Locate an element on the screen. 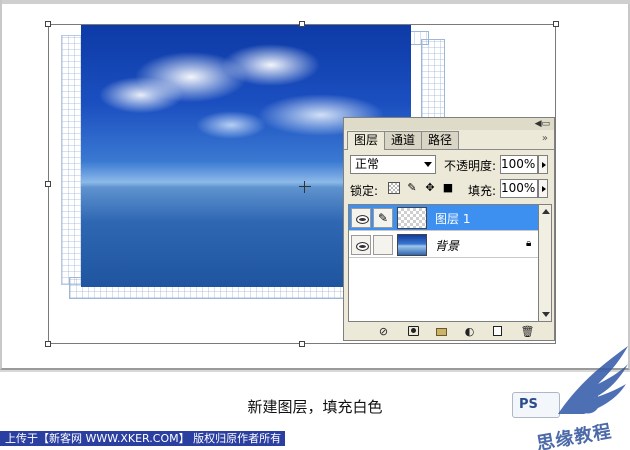  transform-handle-bottom is located at coordinates (302, 344).